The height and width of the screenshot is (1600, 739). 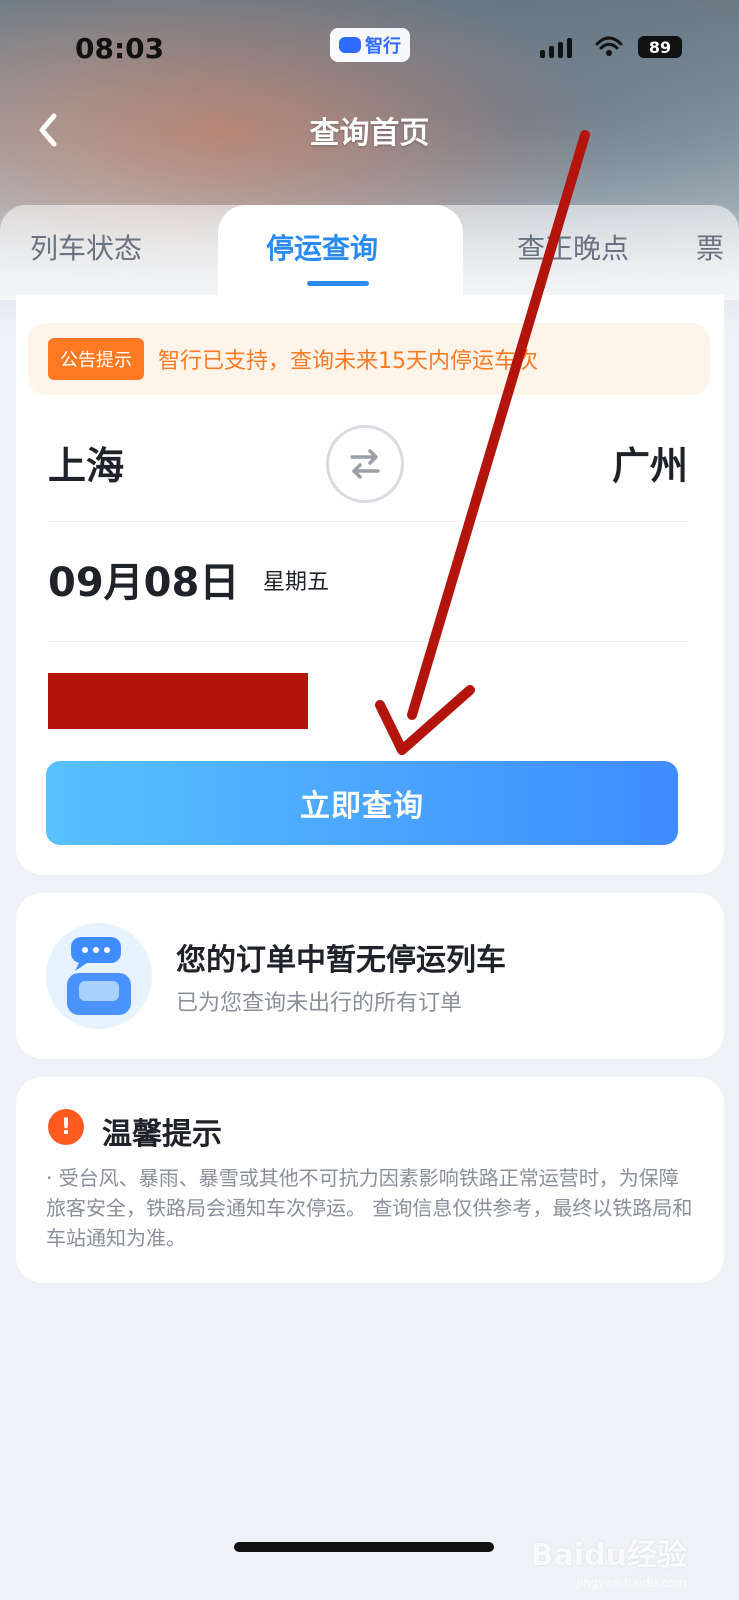 What do you see at coordinates (86, 462) in the screenshot?
I see `departure-station: 上海` at bounding box center [86, 462].